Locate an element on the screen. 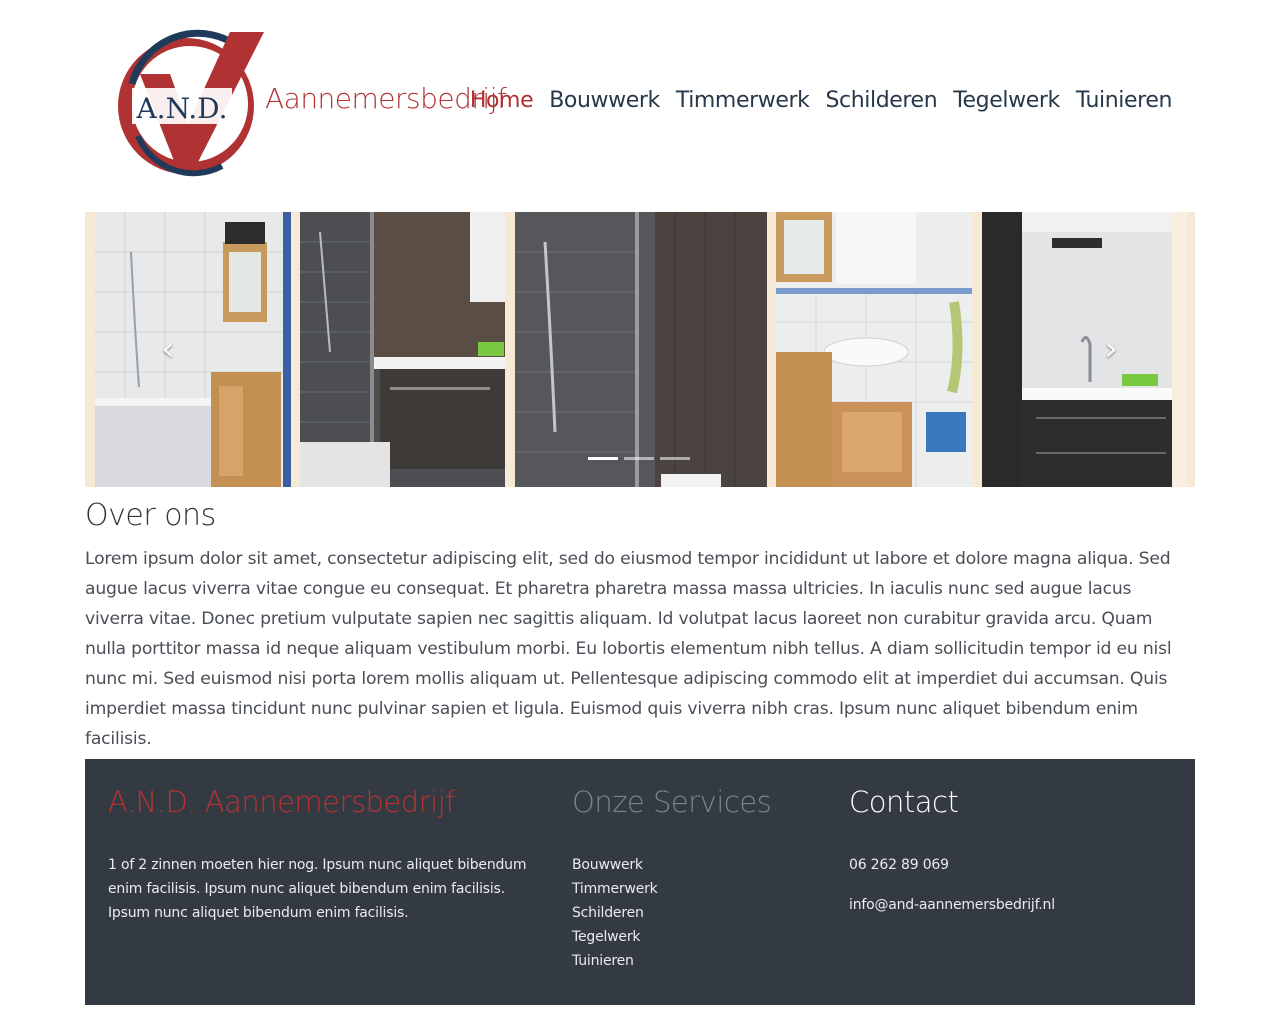  footer-link-bouwwerk: Bouwwerk is located at coordinates (607, 865).